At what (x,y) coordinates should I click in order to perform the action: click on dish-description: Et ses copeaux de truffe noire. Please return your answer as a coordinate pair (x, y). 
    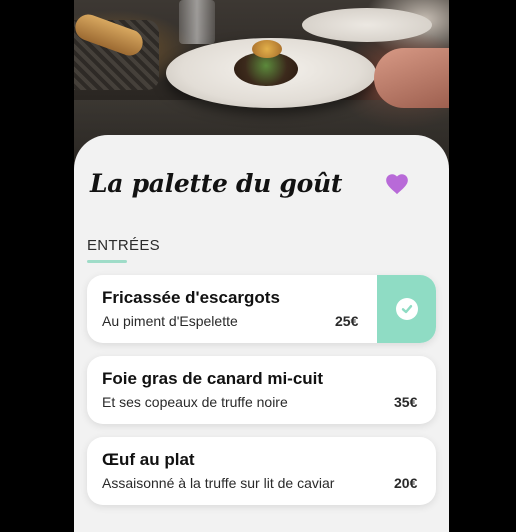
    Looking at the image, I should click on (195, 402).